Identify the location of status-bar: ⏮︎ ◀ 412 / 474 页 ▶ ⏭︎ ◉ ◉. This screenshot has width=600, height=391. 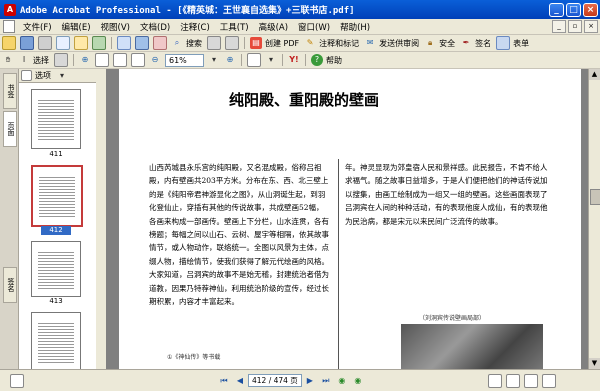
(300, 380).